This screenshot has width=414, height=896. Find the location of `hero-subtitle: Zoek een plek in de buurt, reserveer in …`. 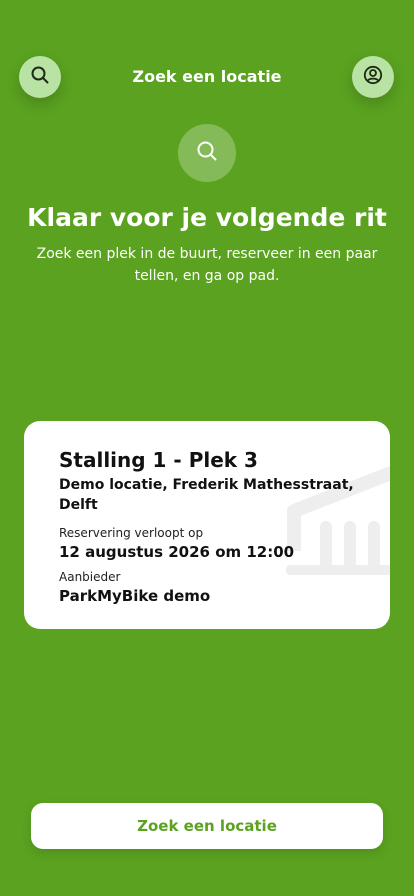

hero-subtitle: Zoek een plek in de buurt, reserveer in … is located at coordinates (207, 265).